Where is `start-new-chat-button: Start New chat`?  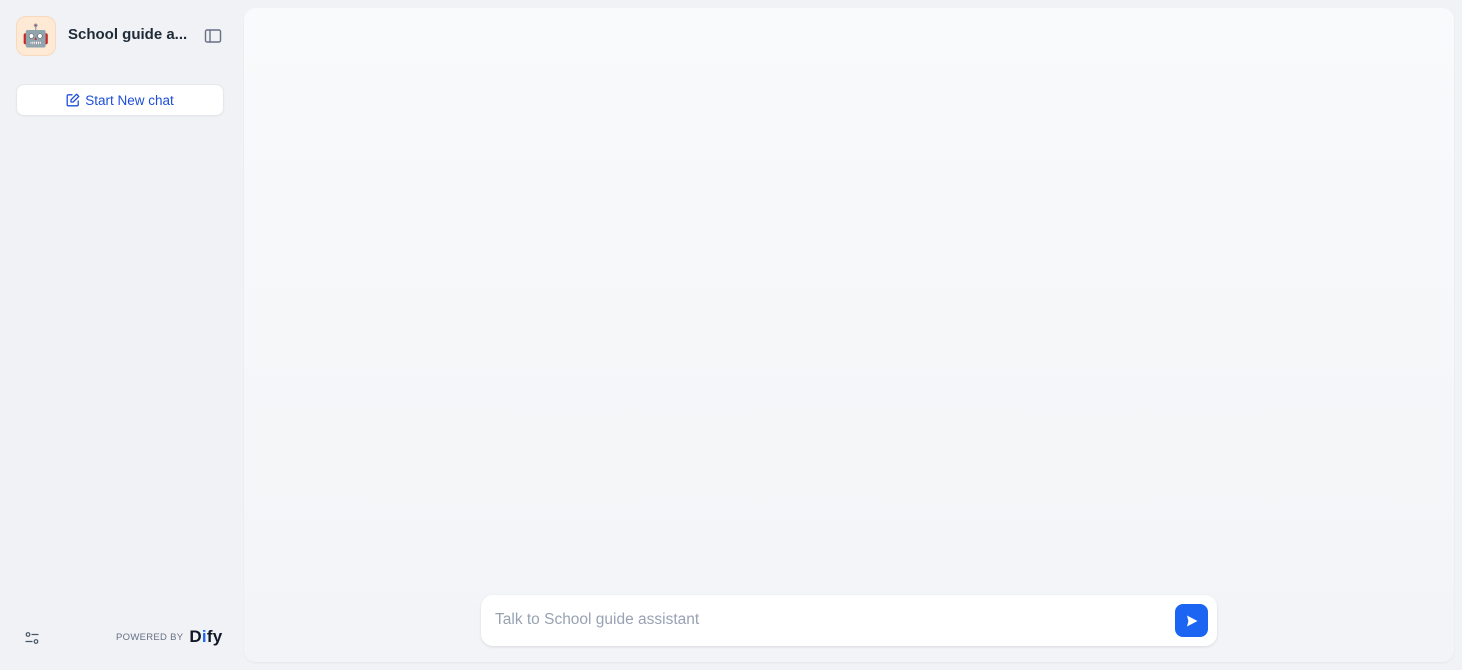 start-new-chat-button: Start New chat is located at coordinates (120, 100).